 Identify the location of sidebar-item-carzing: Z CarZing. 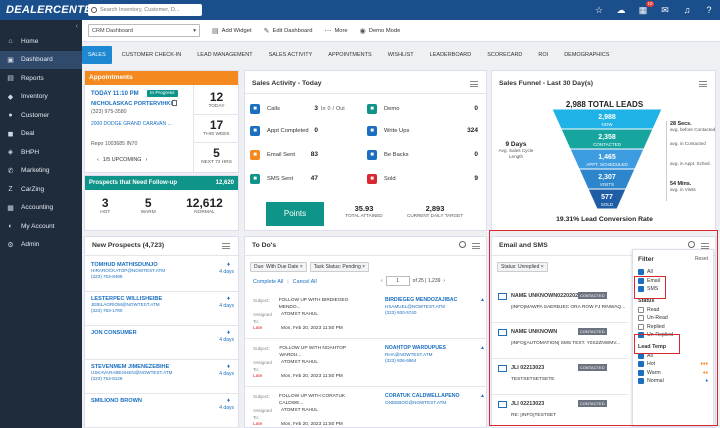
(41, 189).